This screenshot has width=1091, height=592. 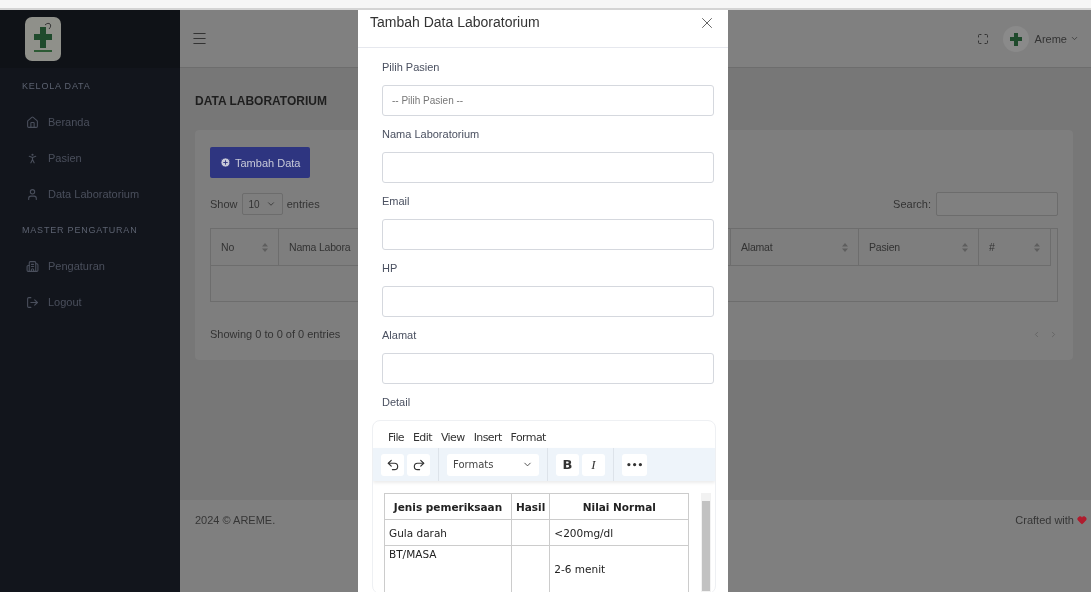 What do you see at coordinates (32, 194) in the screenshot?
I see `user-icon` at bounding box center [32, 194].